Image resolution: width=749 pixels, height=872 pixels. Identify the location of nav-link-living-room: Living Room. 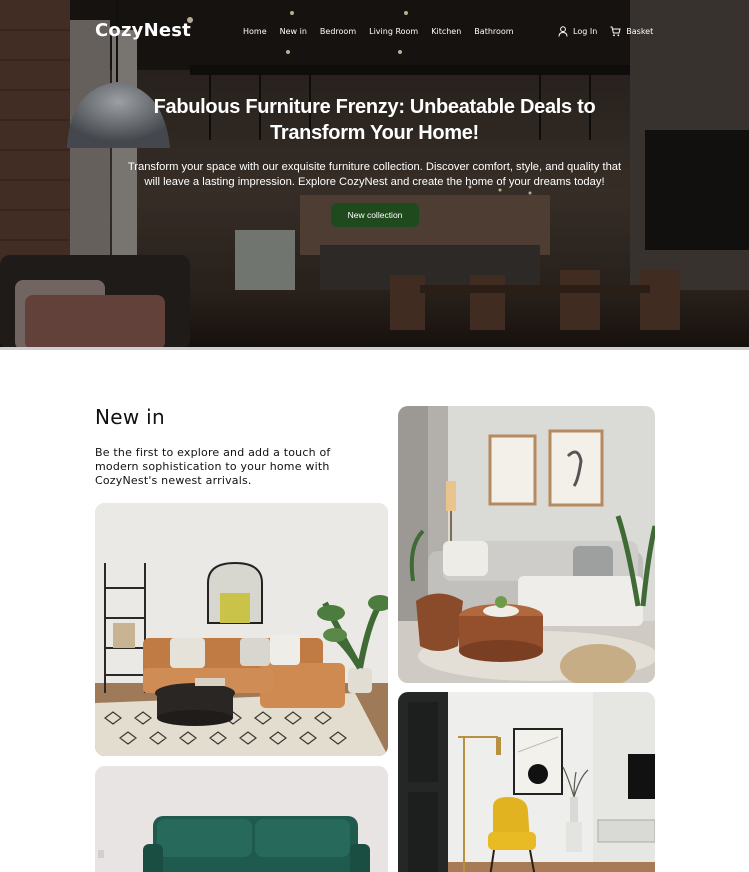
(393, 31).